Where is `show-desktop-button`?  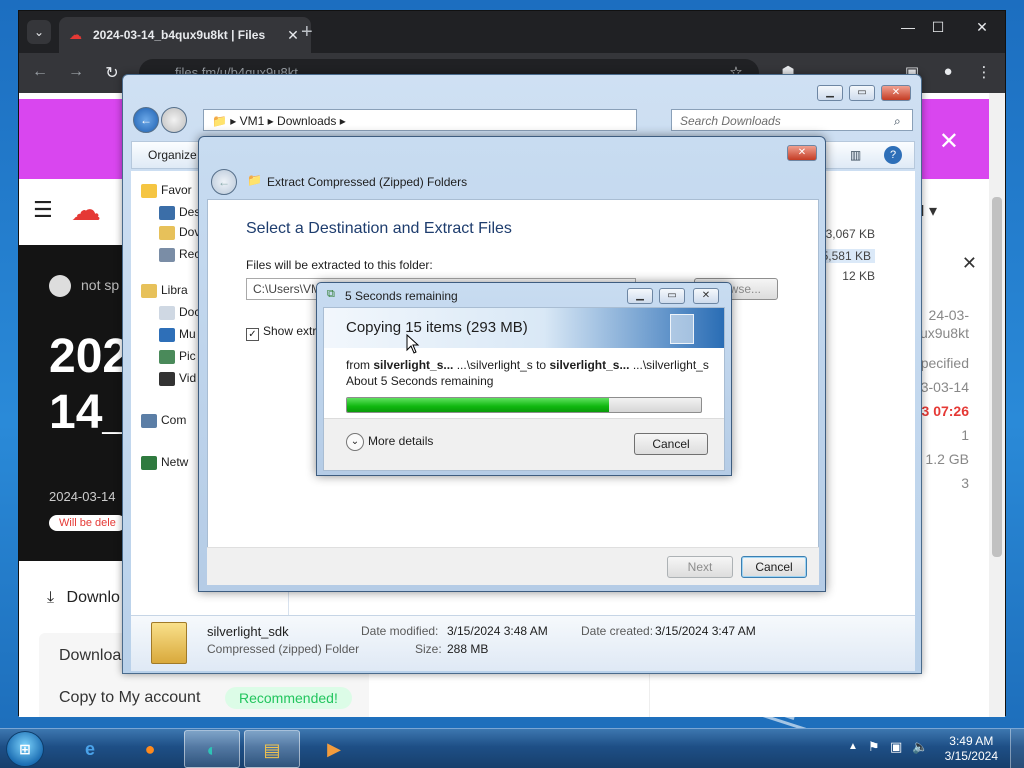
show-desktop-button is located at coordinates (1017, 748).